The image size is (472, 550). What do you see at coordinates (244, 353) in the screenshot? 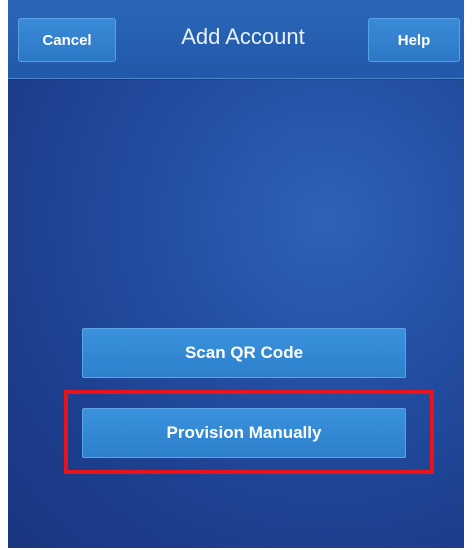
I see `scan-qr-code-button: Scan QR Code` at bounding box center [244, 353].